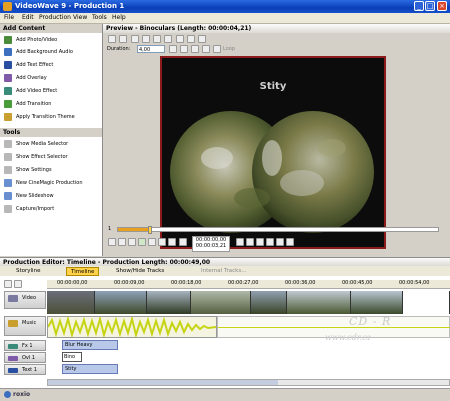 The height and width of the screenshot is (401, 450). Describe the element at coordinates (183, 242) in the screenshot. I see `stop-icon` at that location.